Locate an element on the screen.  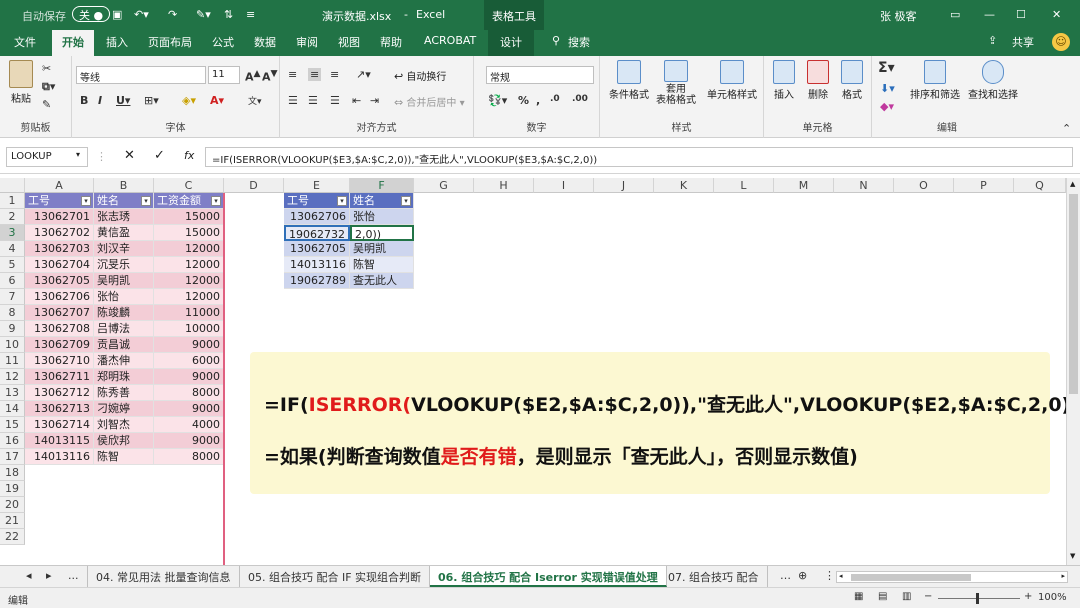
row-header: 8 is located at coordinates (12, 313).